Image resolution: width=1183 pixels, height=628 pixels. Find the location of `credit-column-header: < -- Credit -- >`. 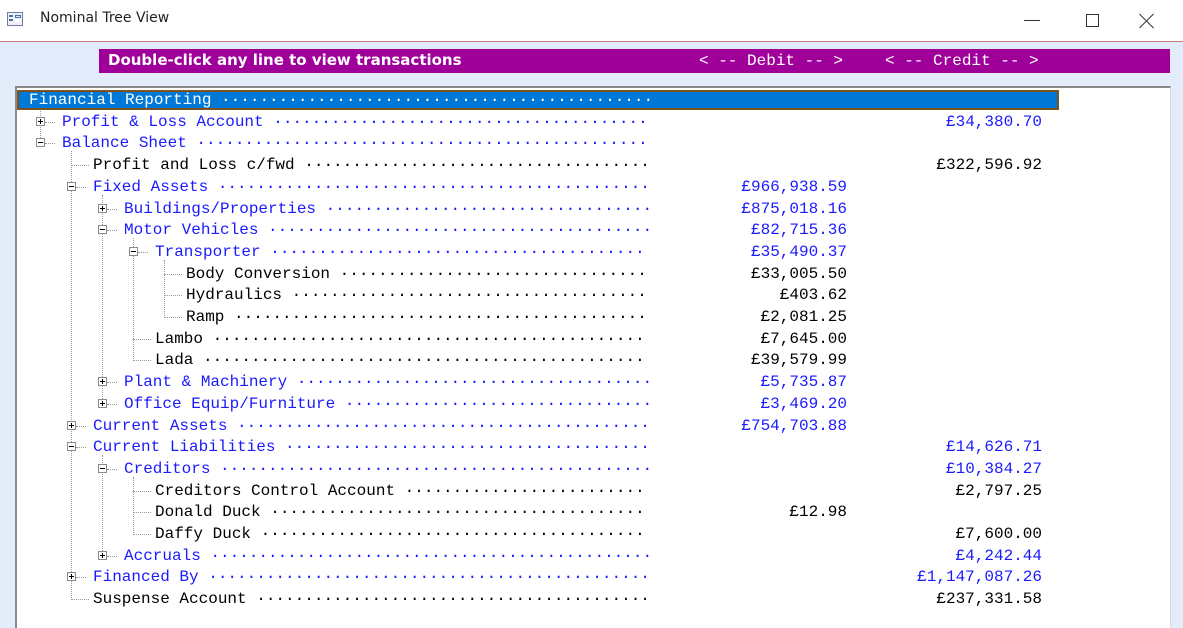

credit-column-header: < -- Credit -- > is located at coordinates (962, 61).